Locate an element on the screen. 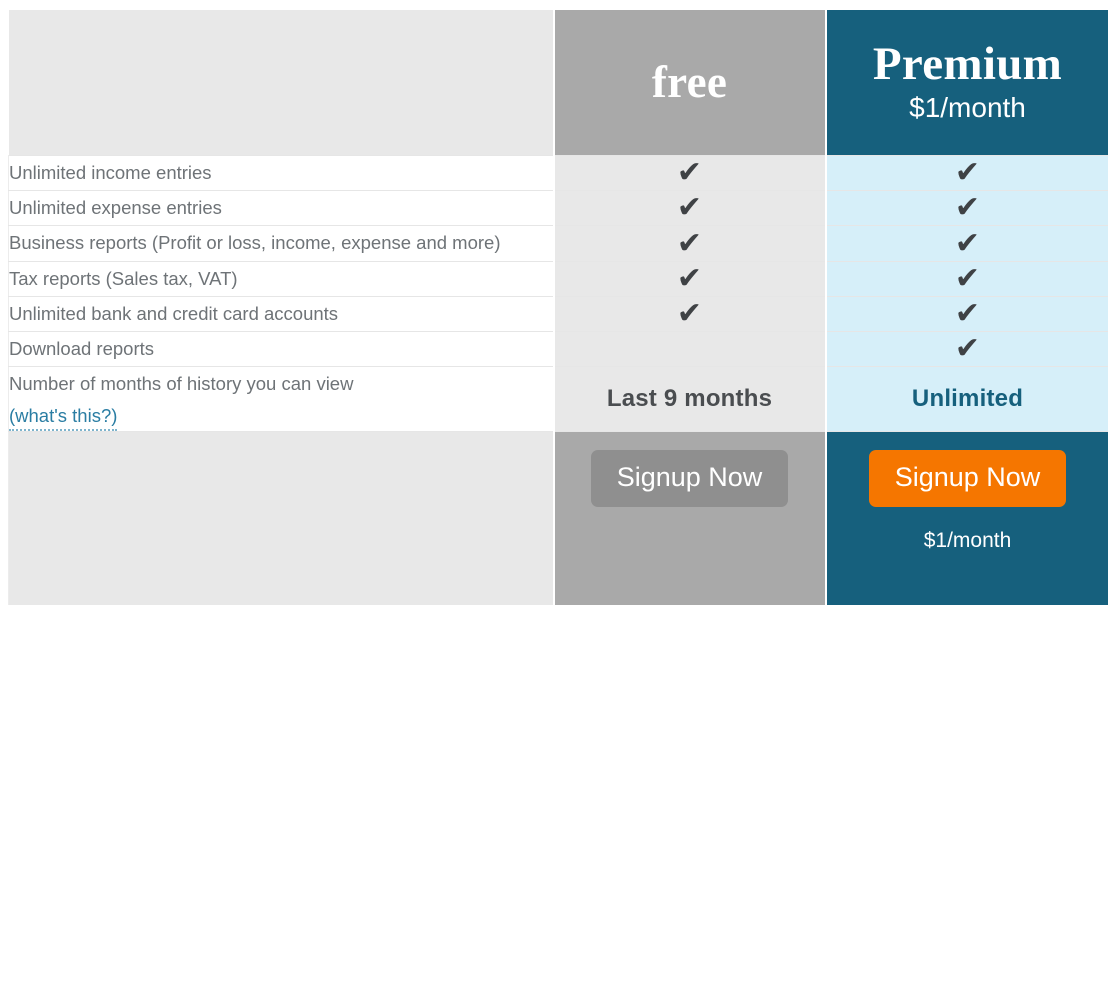  feature-cell: Unlimited expense entries is located at coordinates (281, 208).